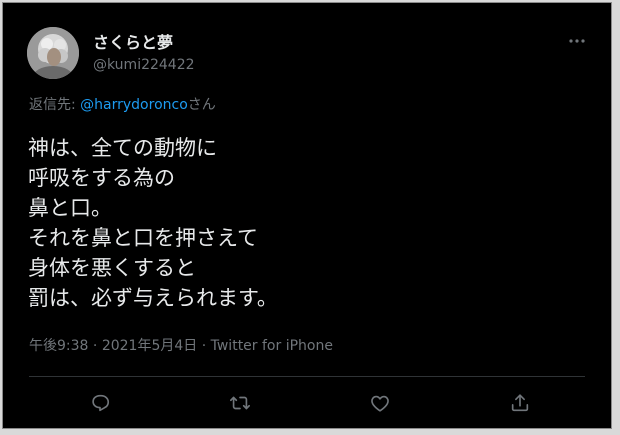 This screenshot has height=435, width=620. I want to click on retweet-icon, so click(240, 403).